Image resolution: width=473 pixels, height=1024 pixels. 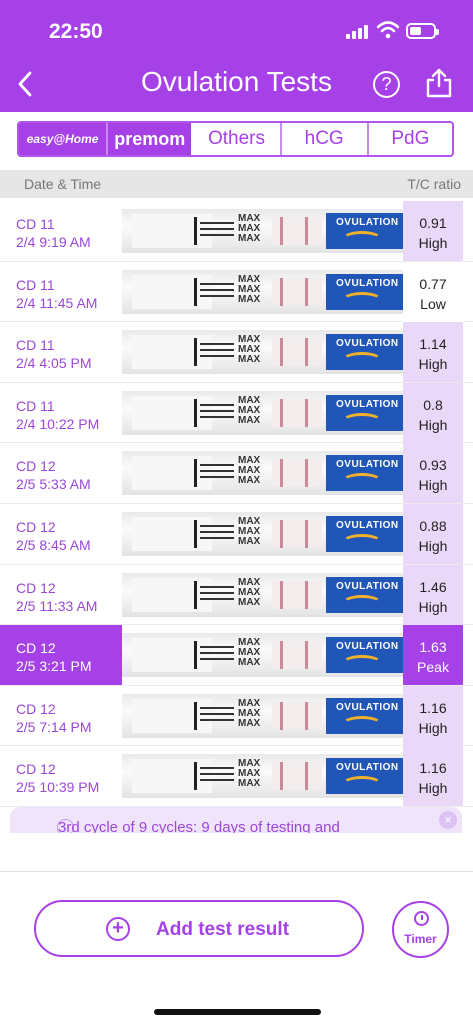 What do you see at coordinates (236, 56) in the screenshot?
I see `header-bar: 22:50 Ovulation Tests ?` at bounding box center [236, 56].